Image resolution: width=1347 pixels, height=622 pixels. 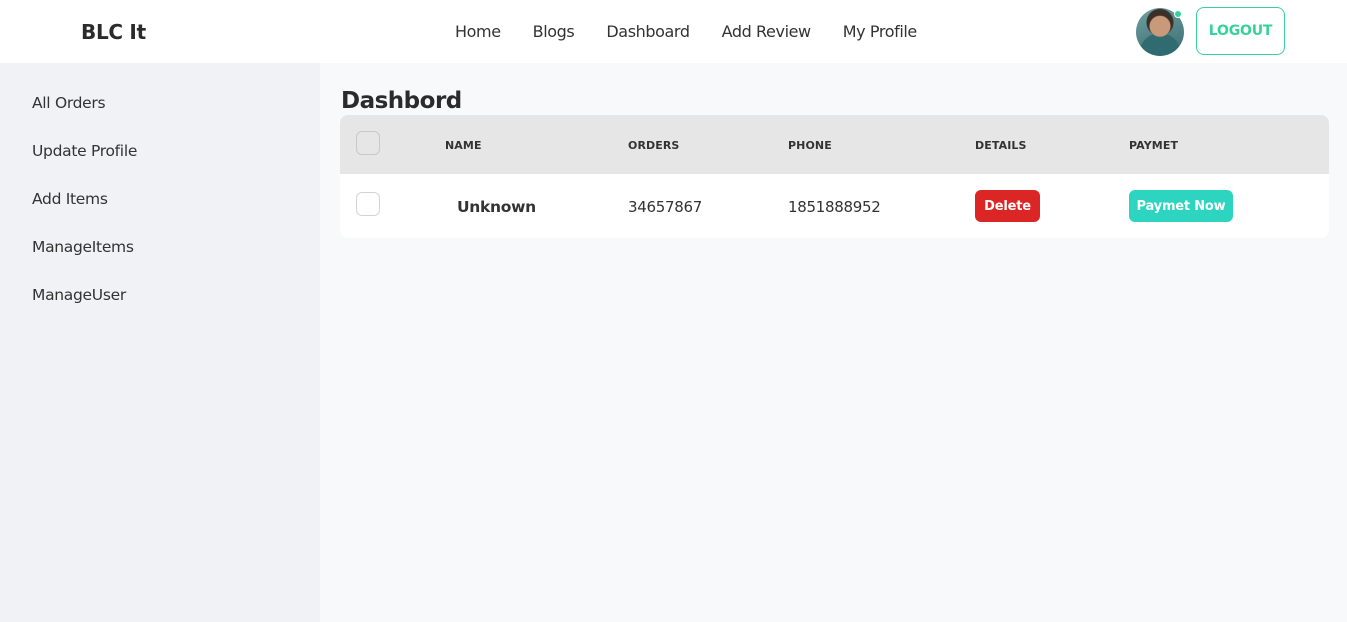 I want to click on nav-link-dashboard: Dashboard, so click(x=647, y=31).